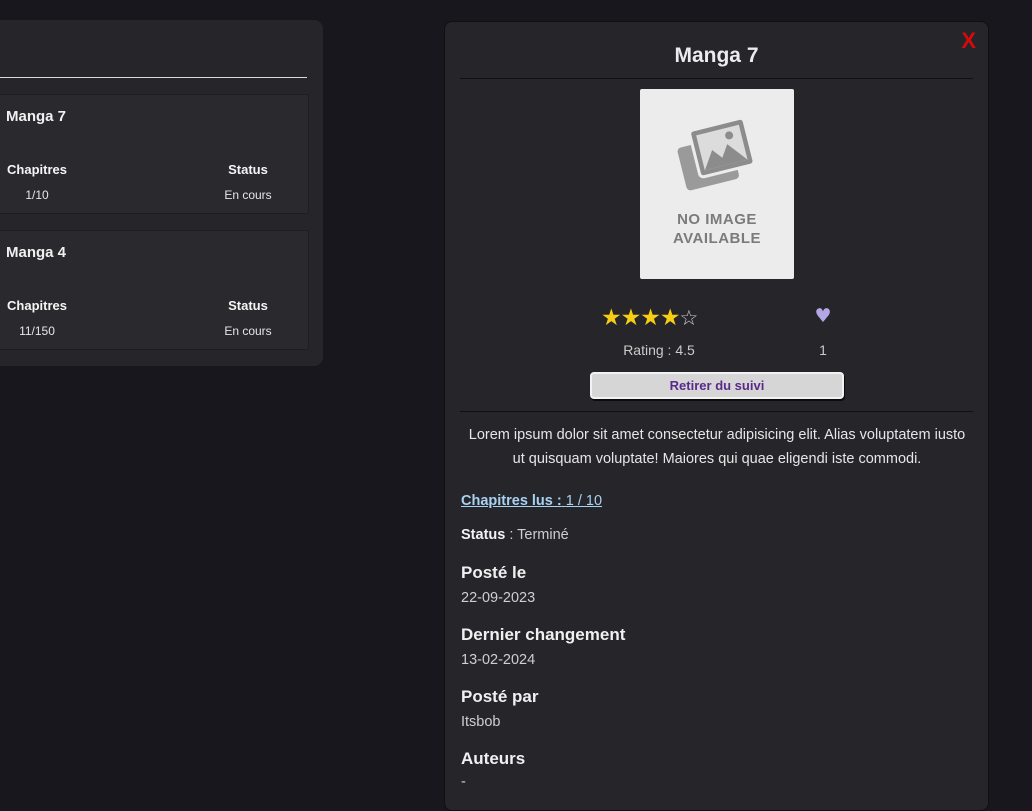  What do you see at coordinates (36, 252) in the screenshot?
I see `manga-card-title: Manga 4` at bounding box center [36, 252].